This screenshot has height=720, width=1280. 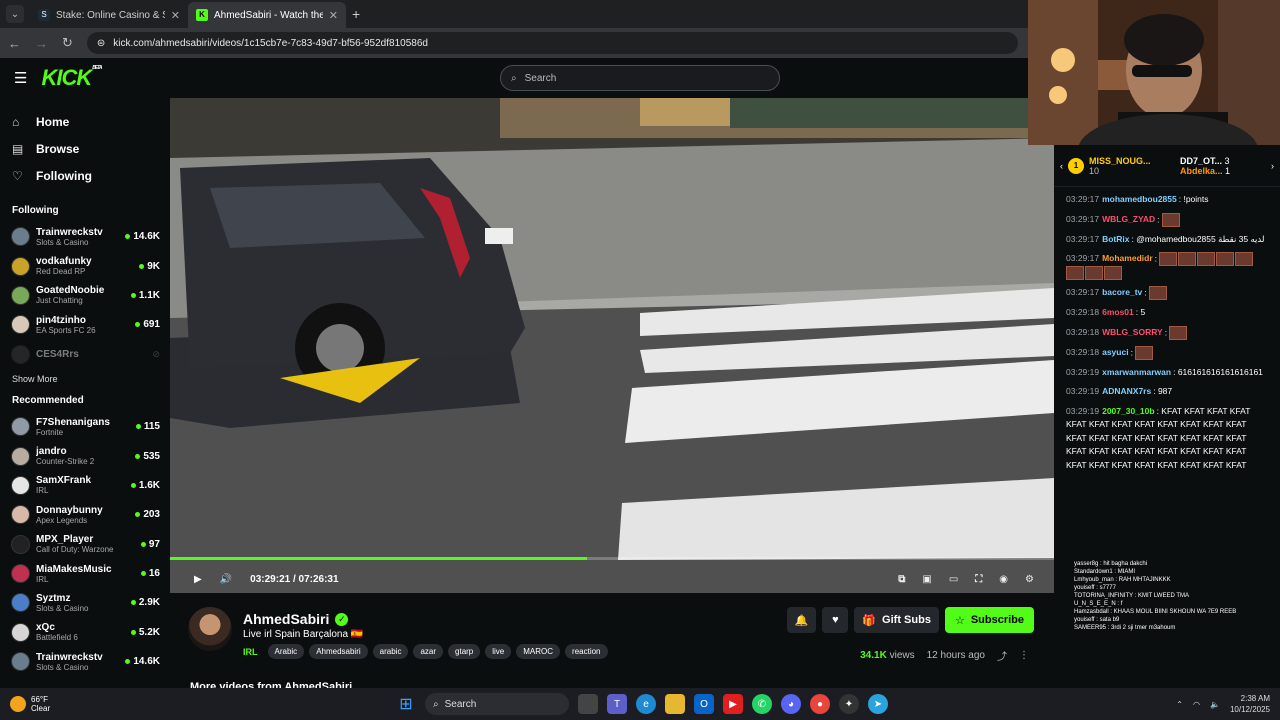 What do you see at coordinates (226, 579) in the screenshot?
I see `volume-icon: 🔊` at bounding box center [226, 579].